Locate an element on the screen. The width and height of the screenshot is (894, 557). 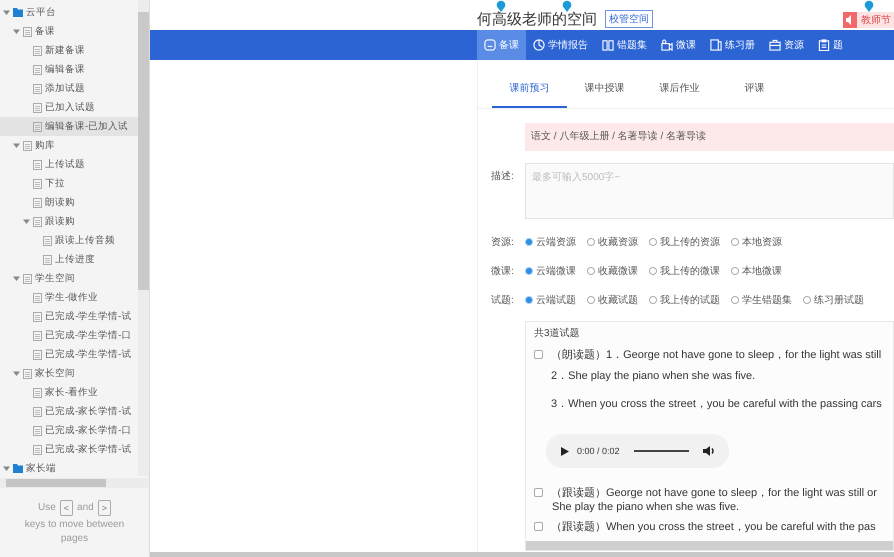
tab: 课前预习 is located at coordinates (529, 90).